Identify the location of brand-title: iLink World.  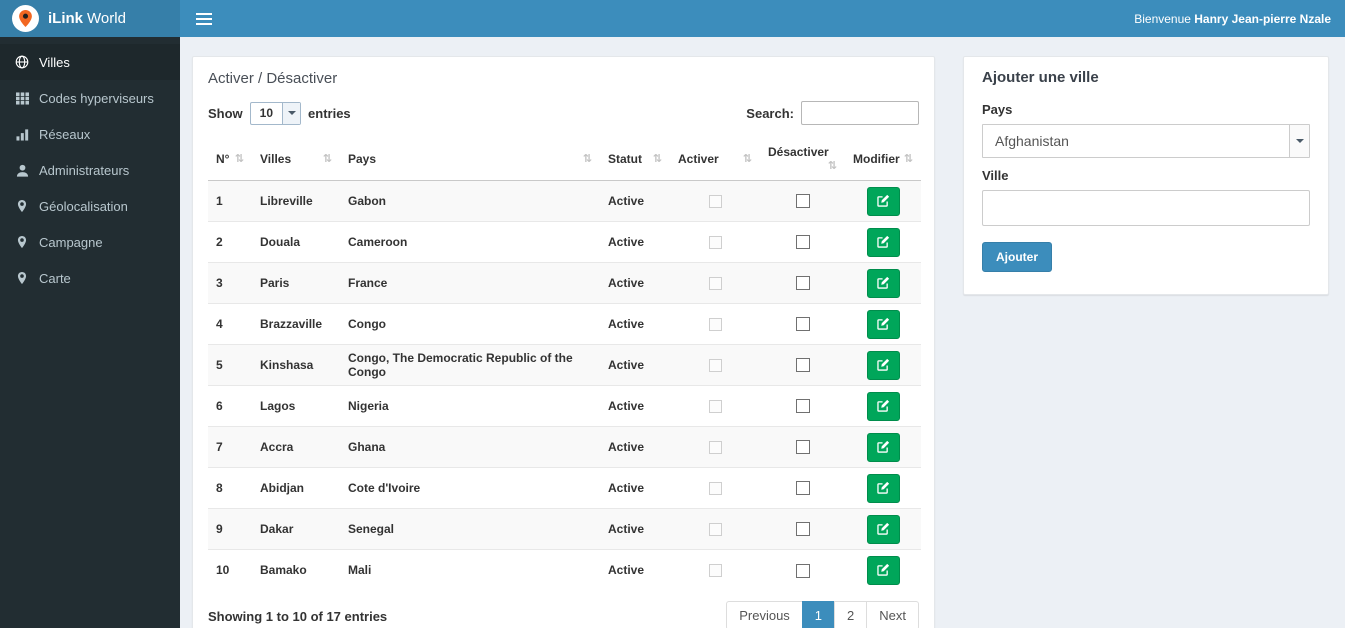
(87, 18).